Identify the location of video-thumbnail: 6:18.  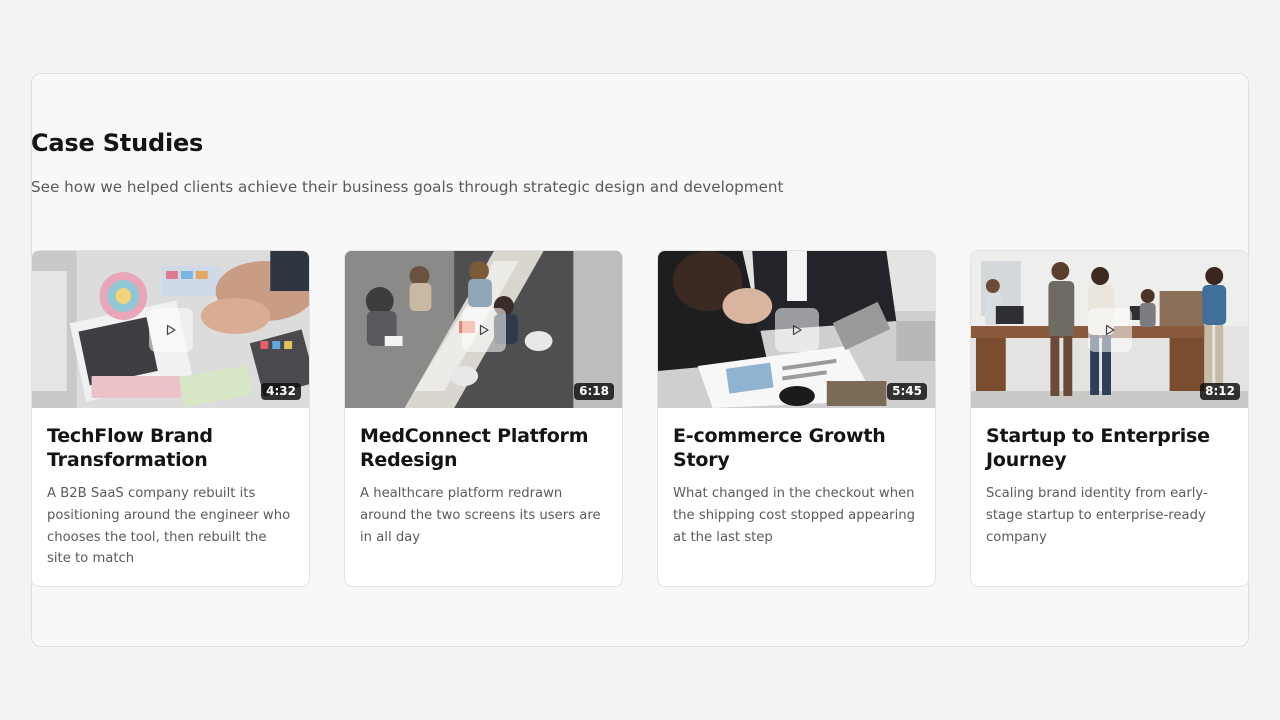
(483, 329).